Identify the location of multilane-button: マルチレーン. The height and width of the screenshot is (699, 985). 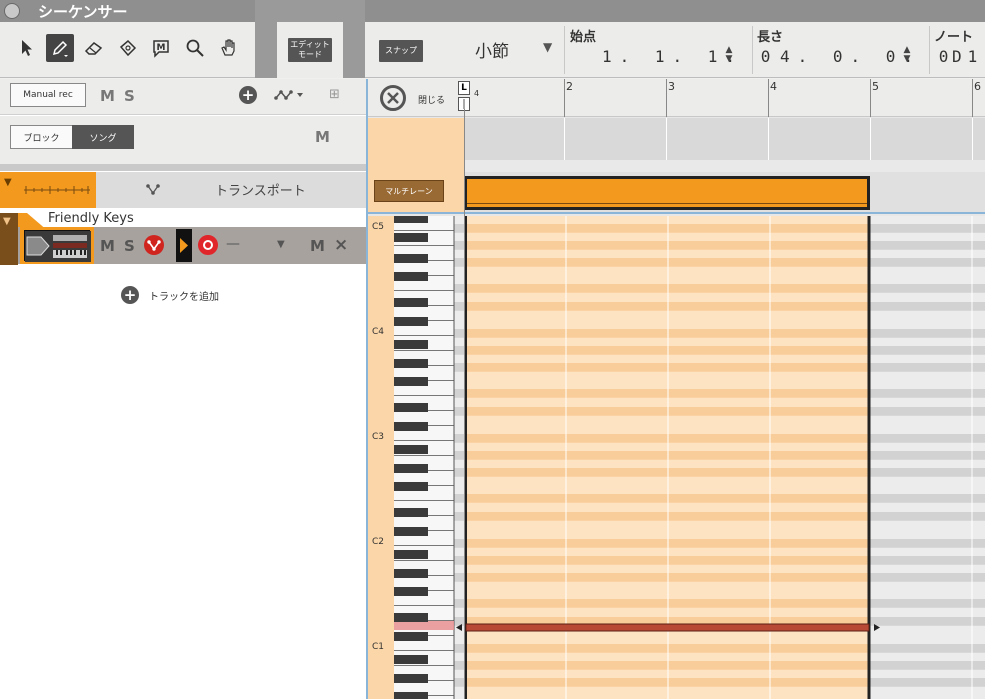
(409, 191).